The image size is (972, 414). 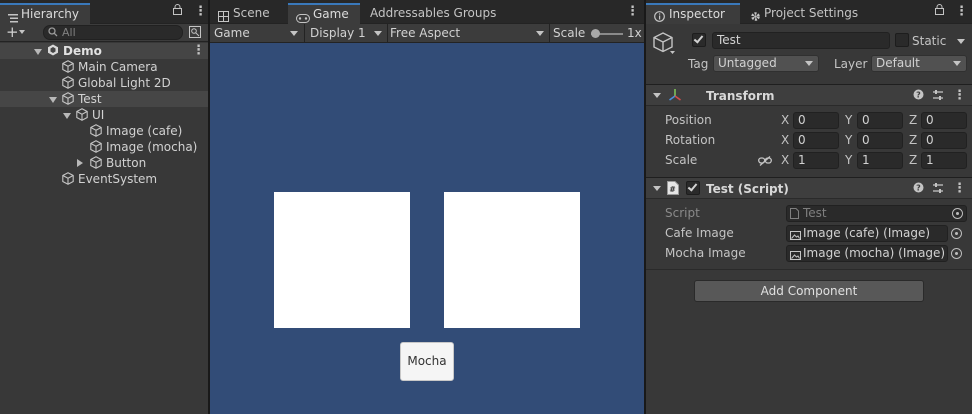 What do you see at coordinates (809, 188) in the screenshot?
I see `script-header: # Test (Script) ? ⋮` at bounding box center [809, 188].